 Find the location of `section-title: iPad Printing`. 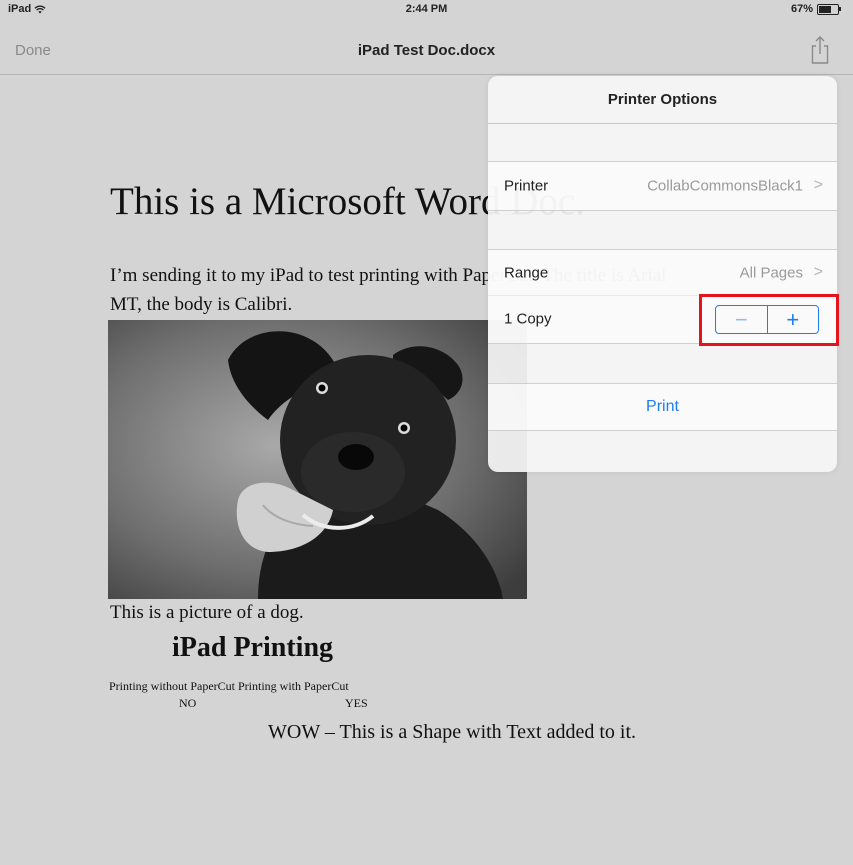

section-title: iPad Printing is located at coordinates (253, 647).